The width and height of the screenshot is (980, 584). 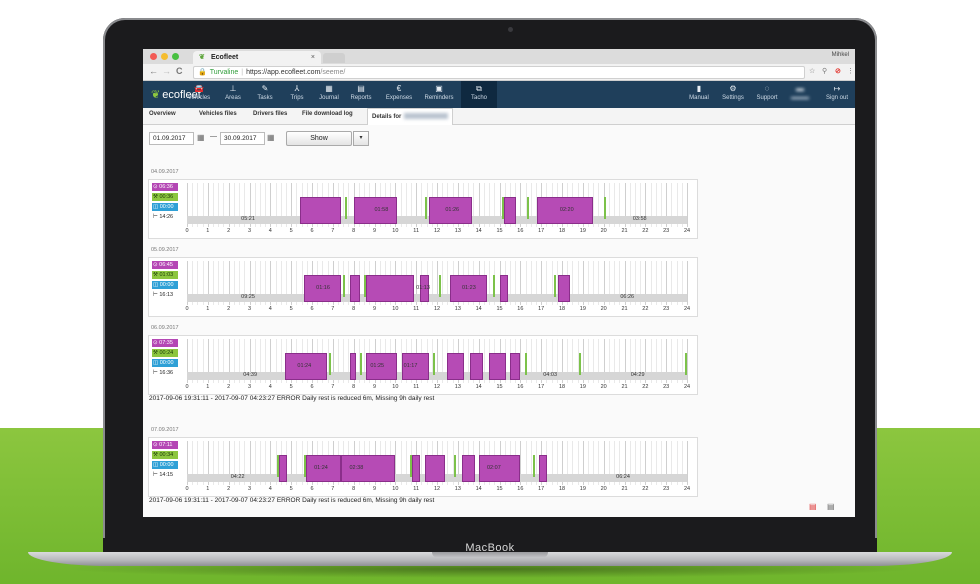 I want to click on nav-tasks: ✎ Tasks, so click(x=265, y=92).